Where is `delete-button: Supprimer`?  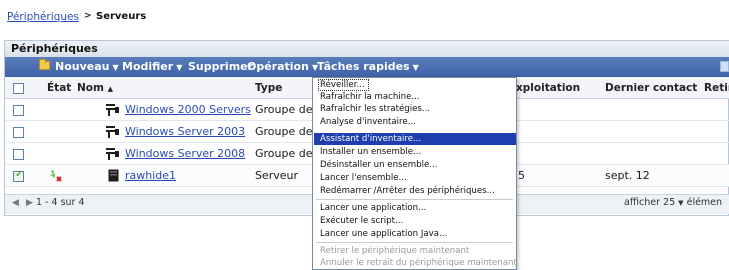 delete-button: Supprimer is located at coordinates (220, 67).